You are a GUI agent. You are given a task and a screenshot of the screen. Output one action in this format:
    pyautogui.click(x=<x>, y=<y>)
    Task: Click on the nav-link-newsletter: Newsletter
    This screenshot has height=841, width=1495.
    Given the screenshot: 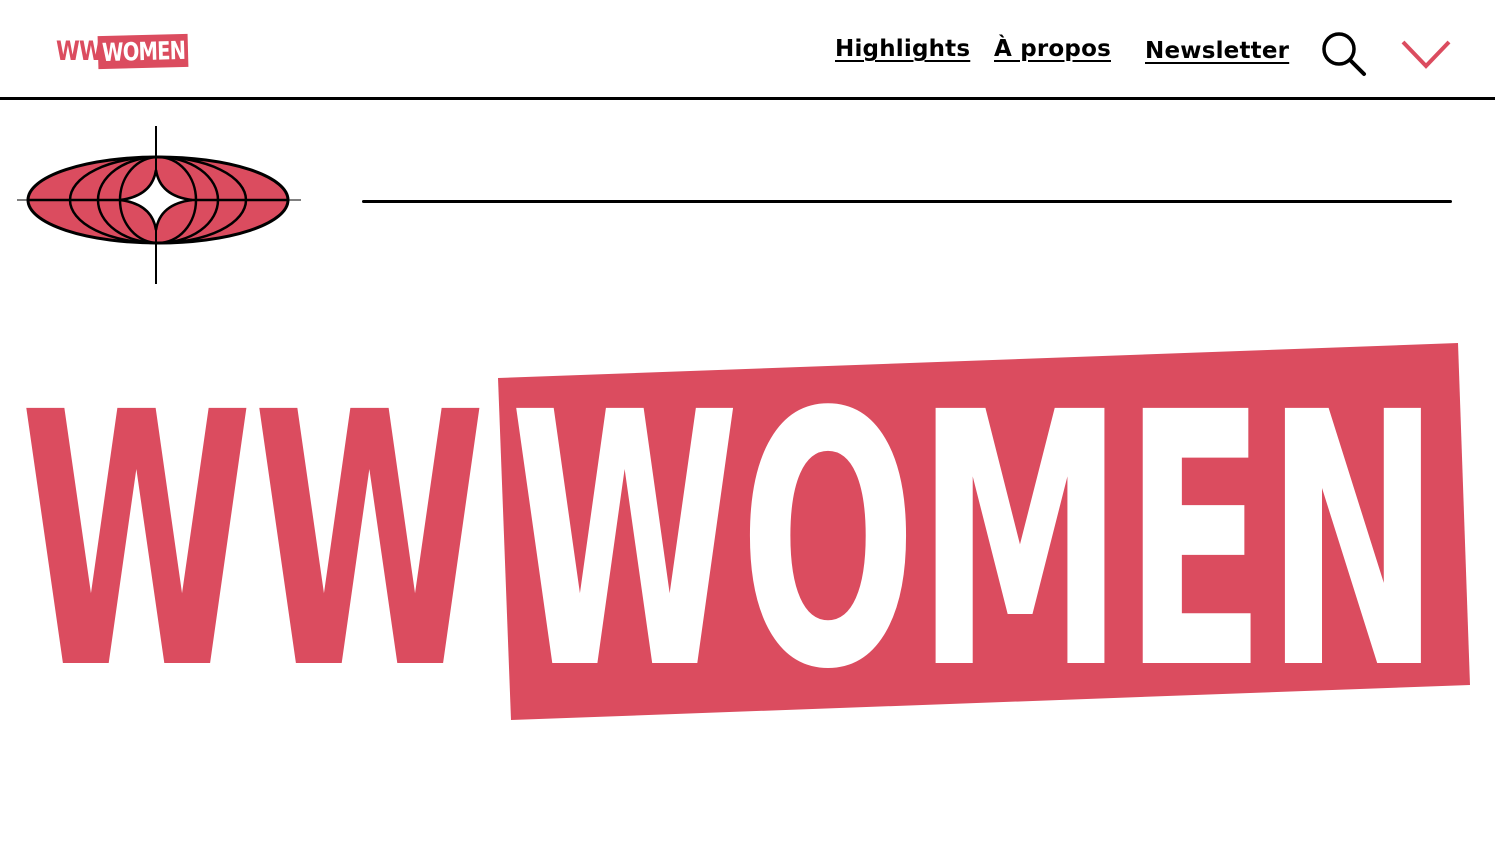 What is the action you would take?
    pyautogui.click(x=1217, y=51)
    